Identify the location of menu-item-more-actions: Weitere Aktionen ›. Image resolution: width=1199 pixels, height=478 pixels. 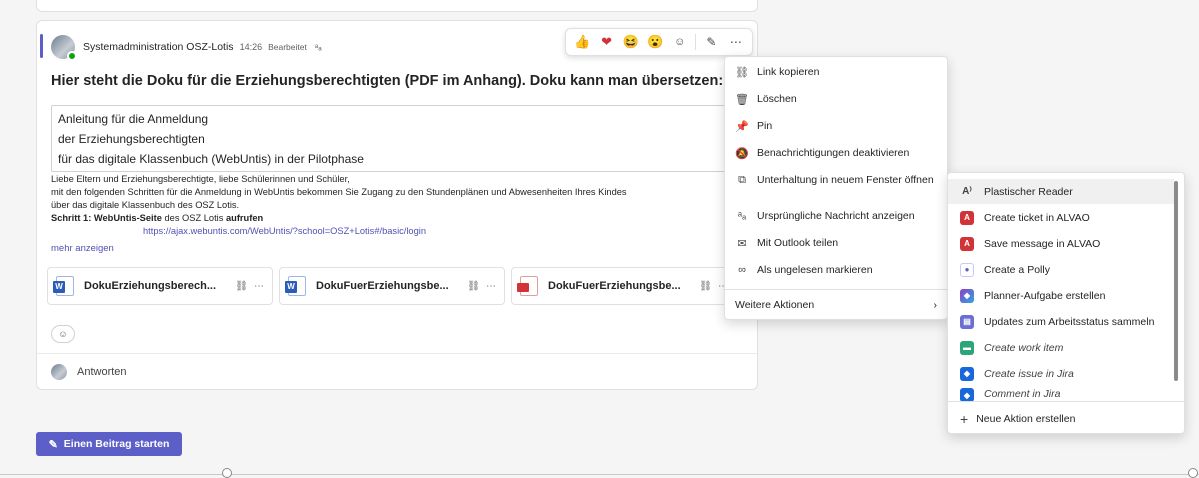
(836, 305).